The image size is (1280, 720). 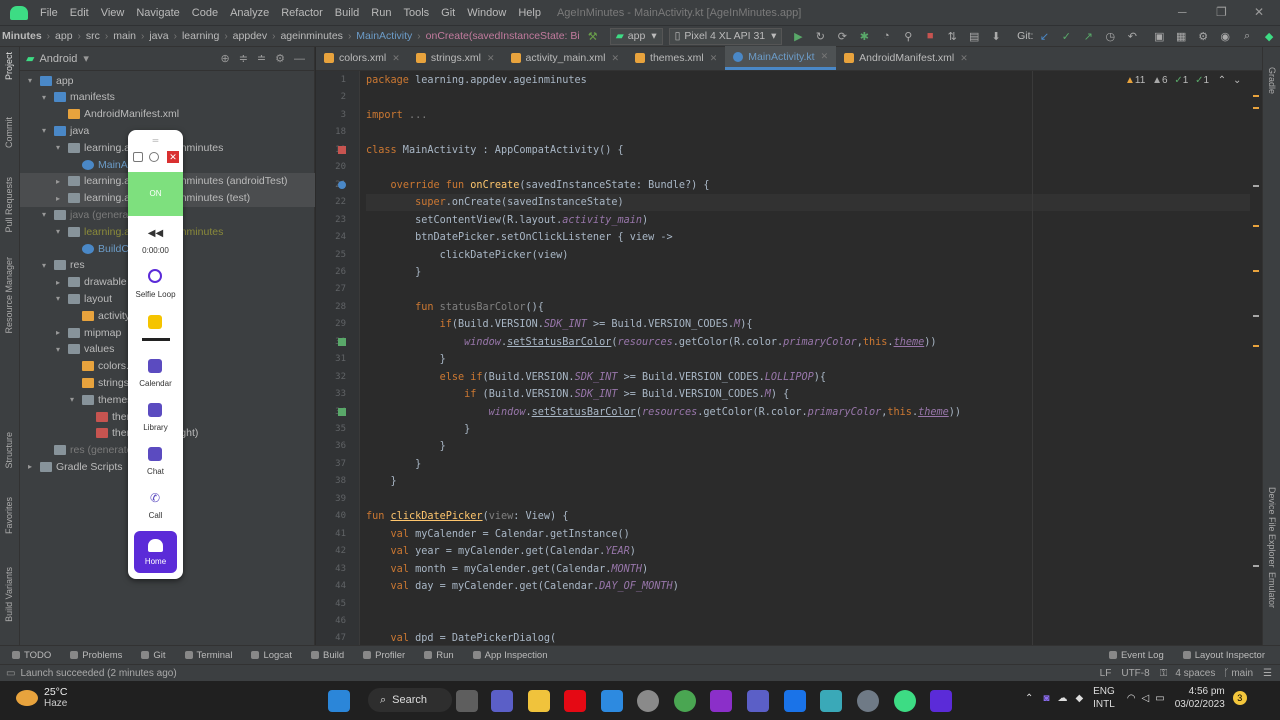 I want to click on menu-code: Code, so click(x=205, y=13).